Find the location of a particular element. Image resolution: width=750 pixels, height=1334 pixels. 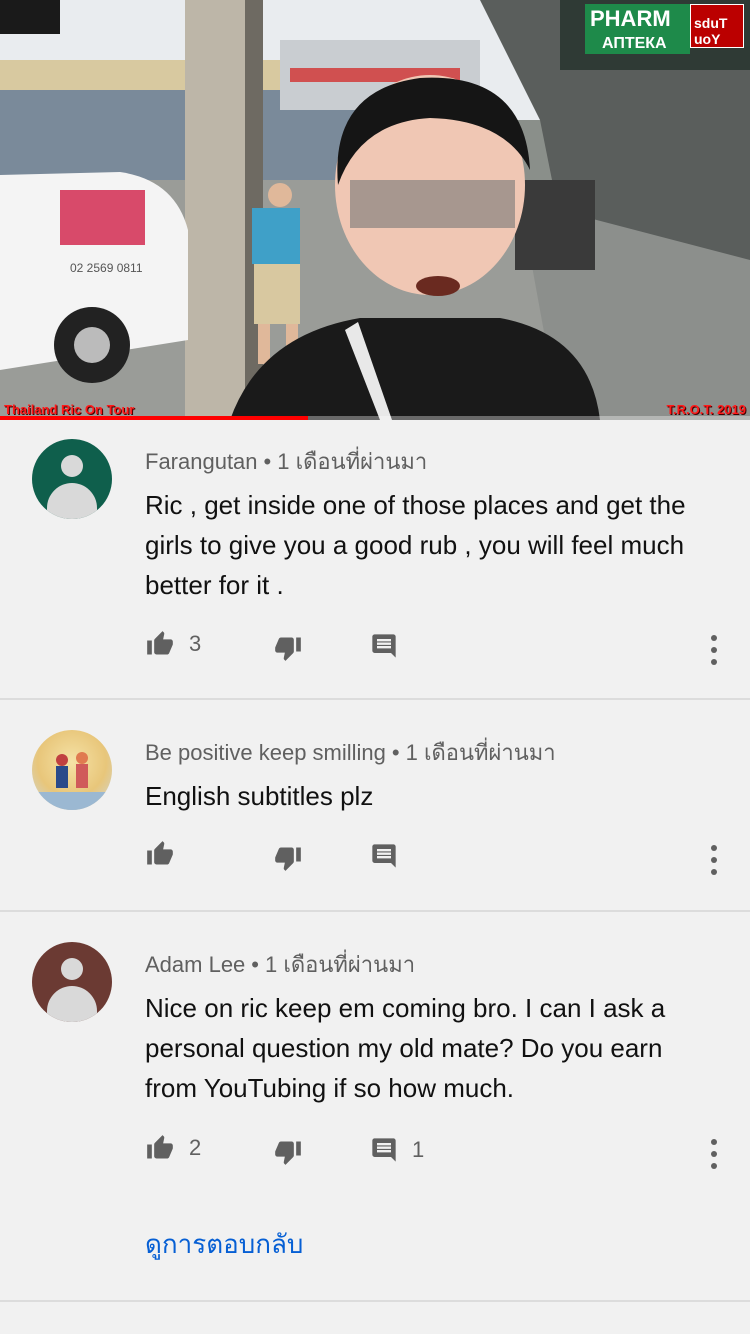

video-watermark-right: T.R.O.T. 2019 is located at coordinates (706, 409).